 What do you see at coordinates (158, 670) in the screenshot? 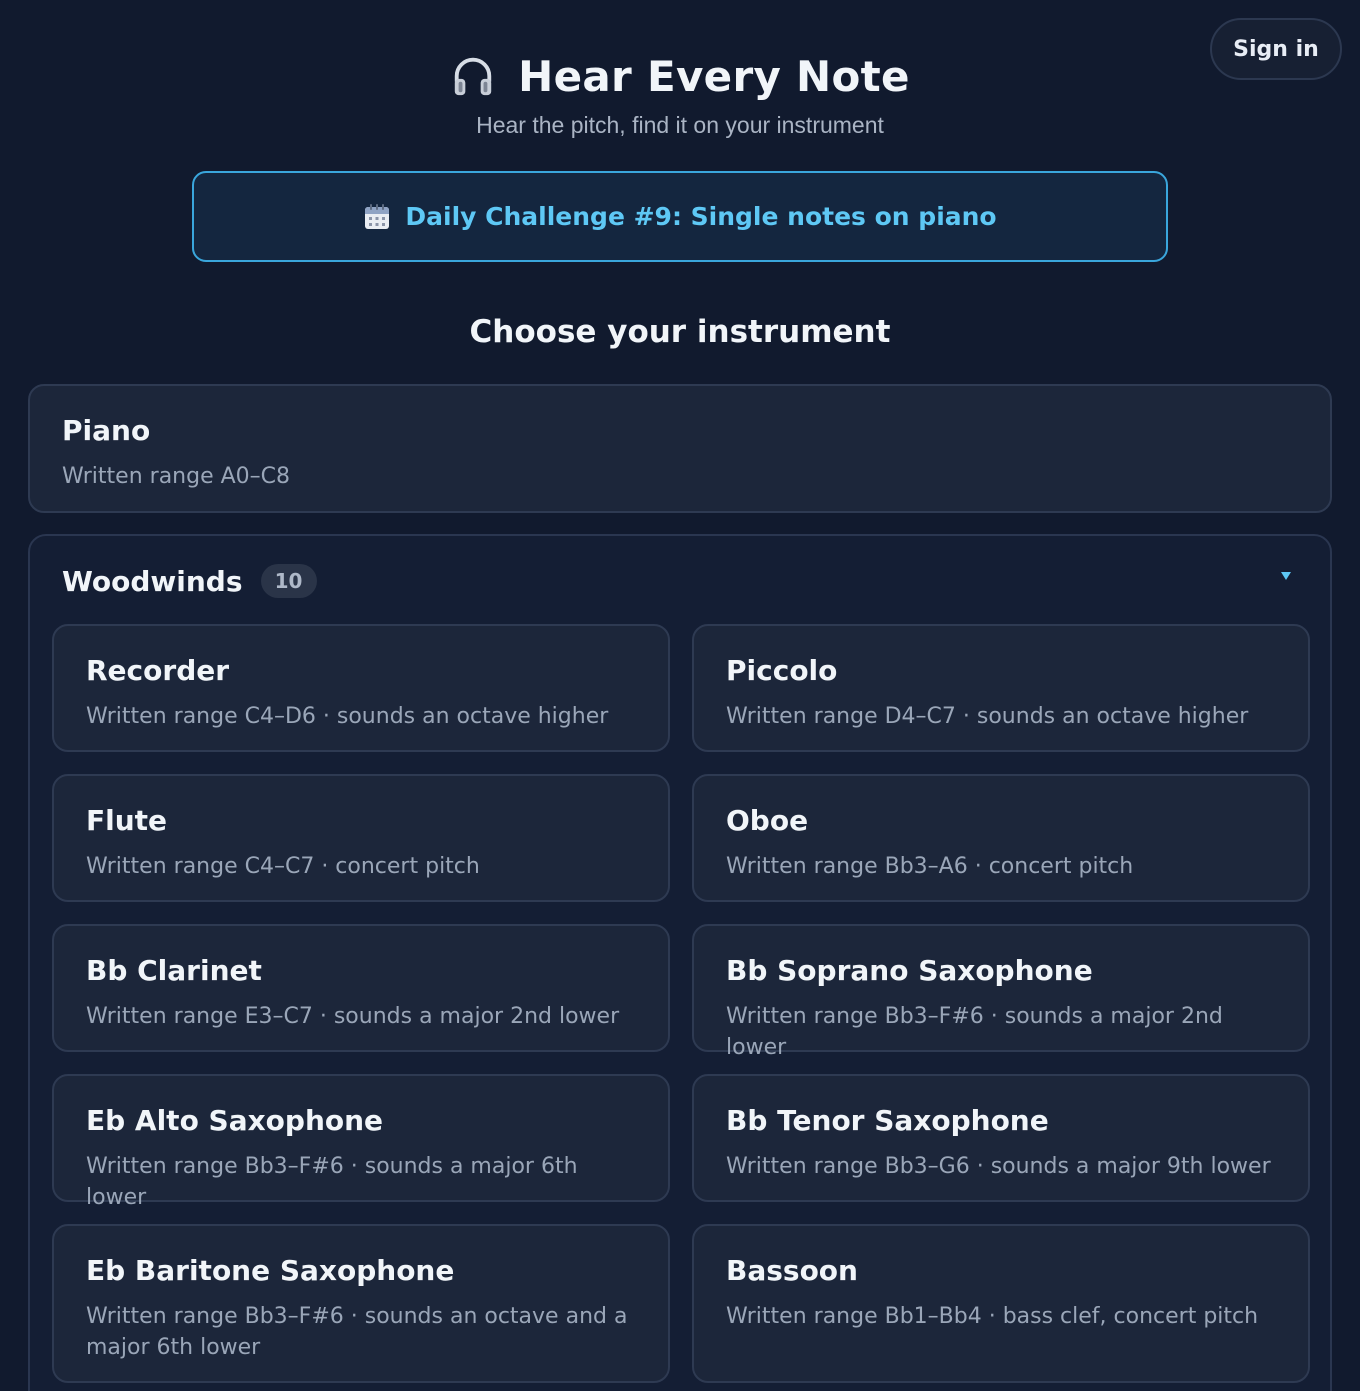
I see `instrument-name: Recorder` at bounding box center [158, 670].